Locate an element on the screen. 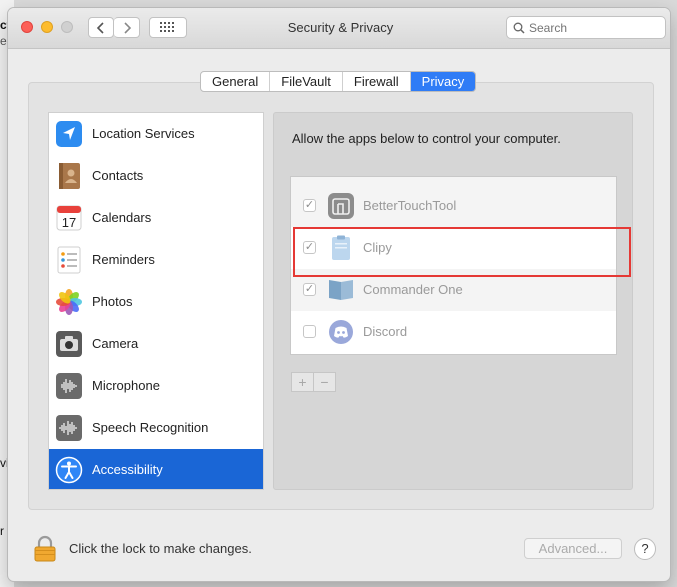  category-reminders: Reminders is located at coordinates (156, 260).